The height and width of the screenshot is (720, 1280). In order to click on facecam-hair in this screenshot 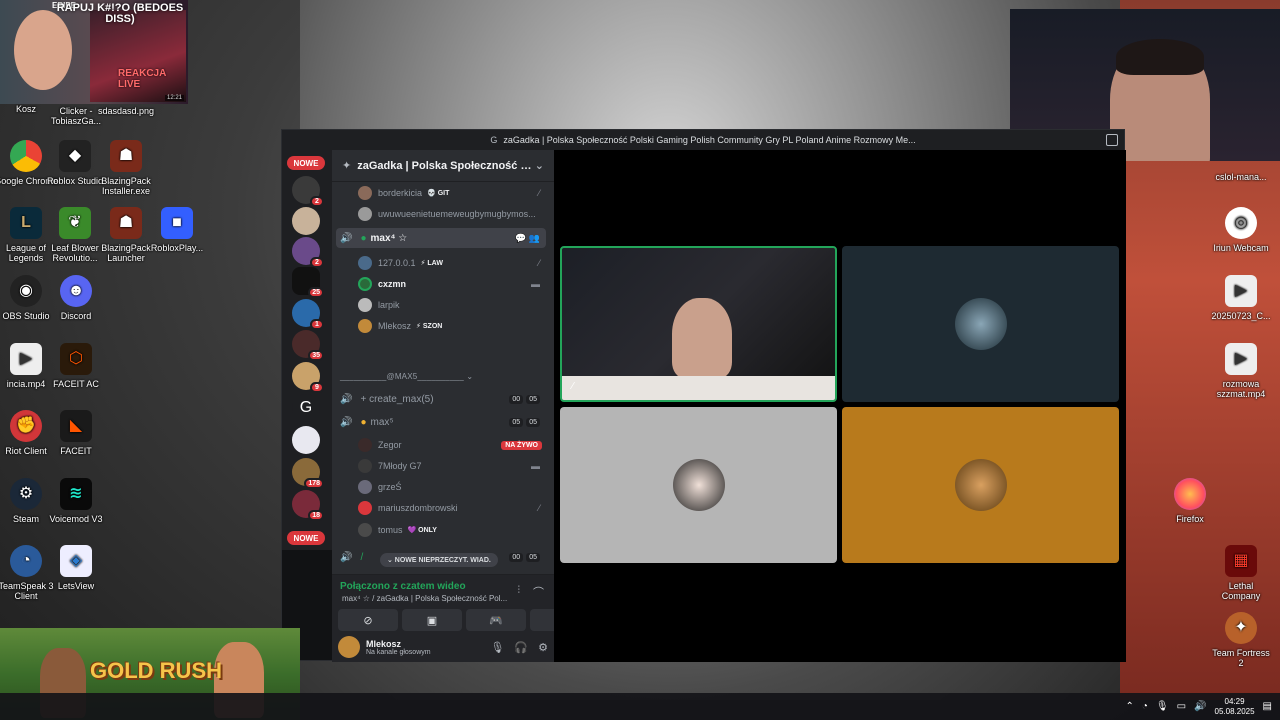, I will do `click(1160, 57)`.